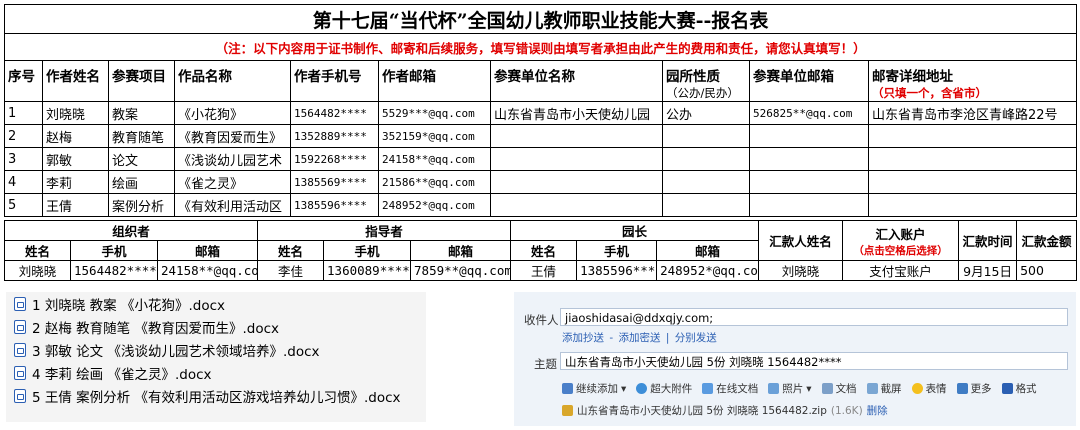 The width and height of the screenshot is (1080, 430). Describe the element at coordinates (75, 136) in the screenshot. I see `cell-author: 赵梅` at that location.